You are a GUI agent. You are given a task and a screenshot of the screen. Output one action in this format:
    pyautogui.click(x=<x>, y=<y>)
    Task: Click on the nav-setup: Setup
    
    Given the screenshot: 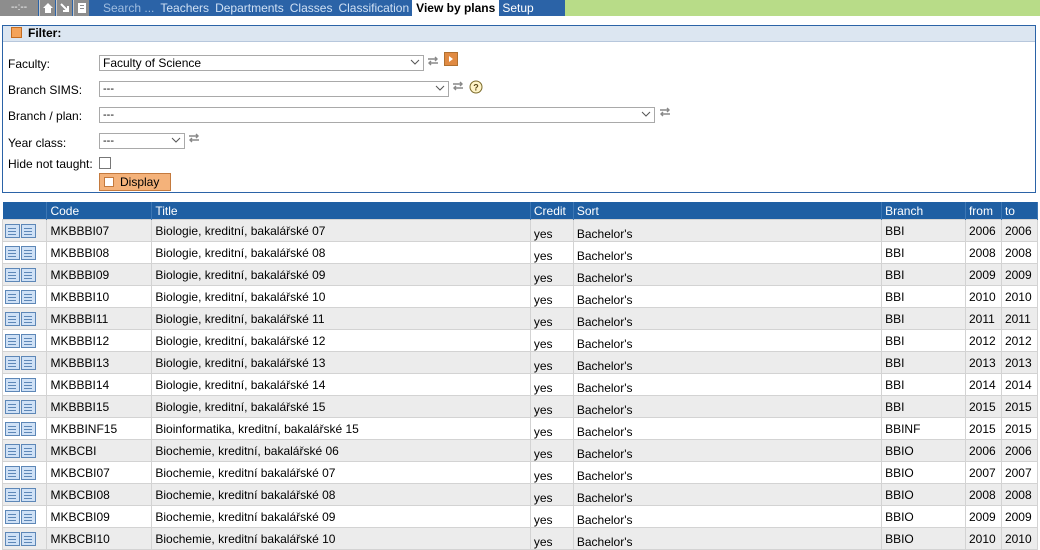 What is the action you would take?
    pyautogui.click(x=517, y=8)
    